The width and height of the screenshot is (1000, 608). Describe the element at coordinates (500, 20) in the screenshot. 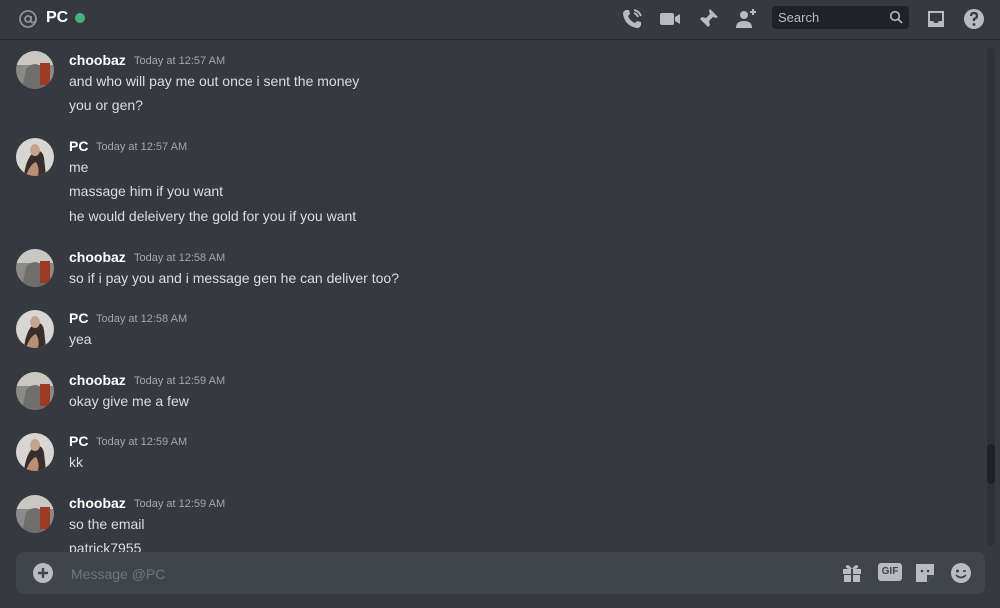

I see `channel-header: PC` at that location.